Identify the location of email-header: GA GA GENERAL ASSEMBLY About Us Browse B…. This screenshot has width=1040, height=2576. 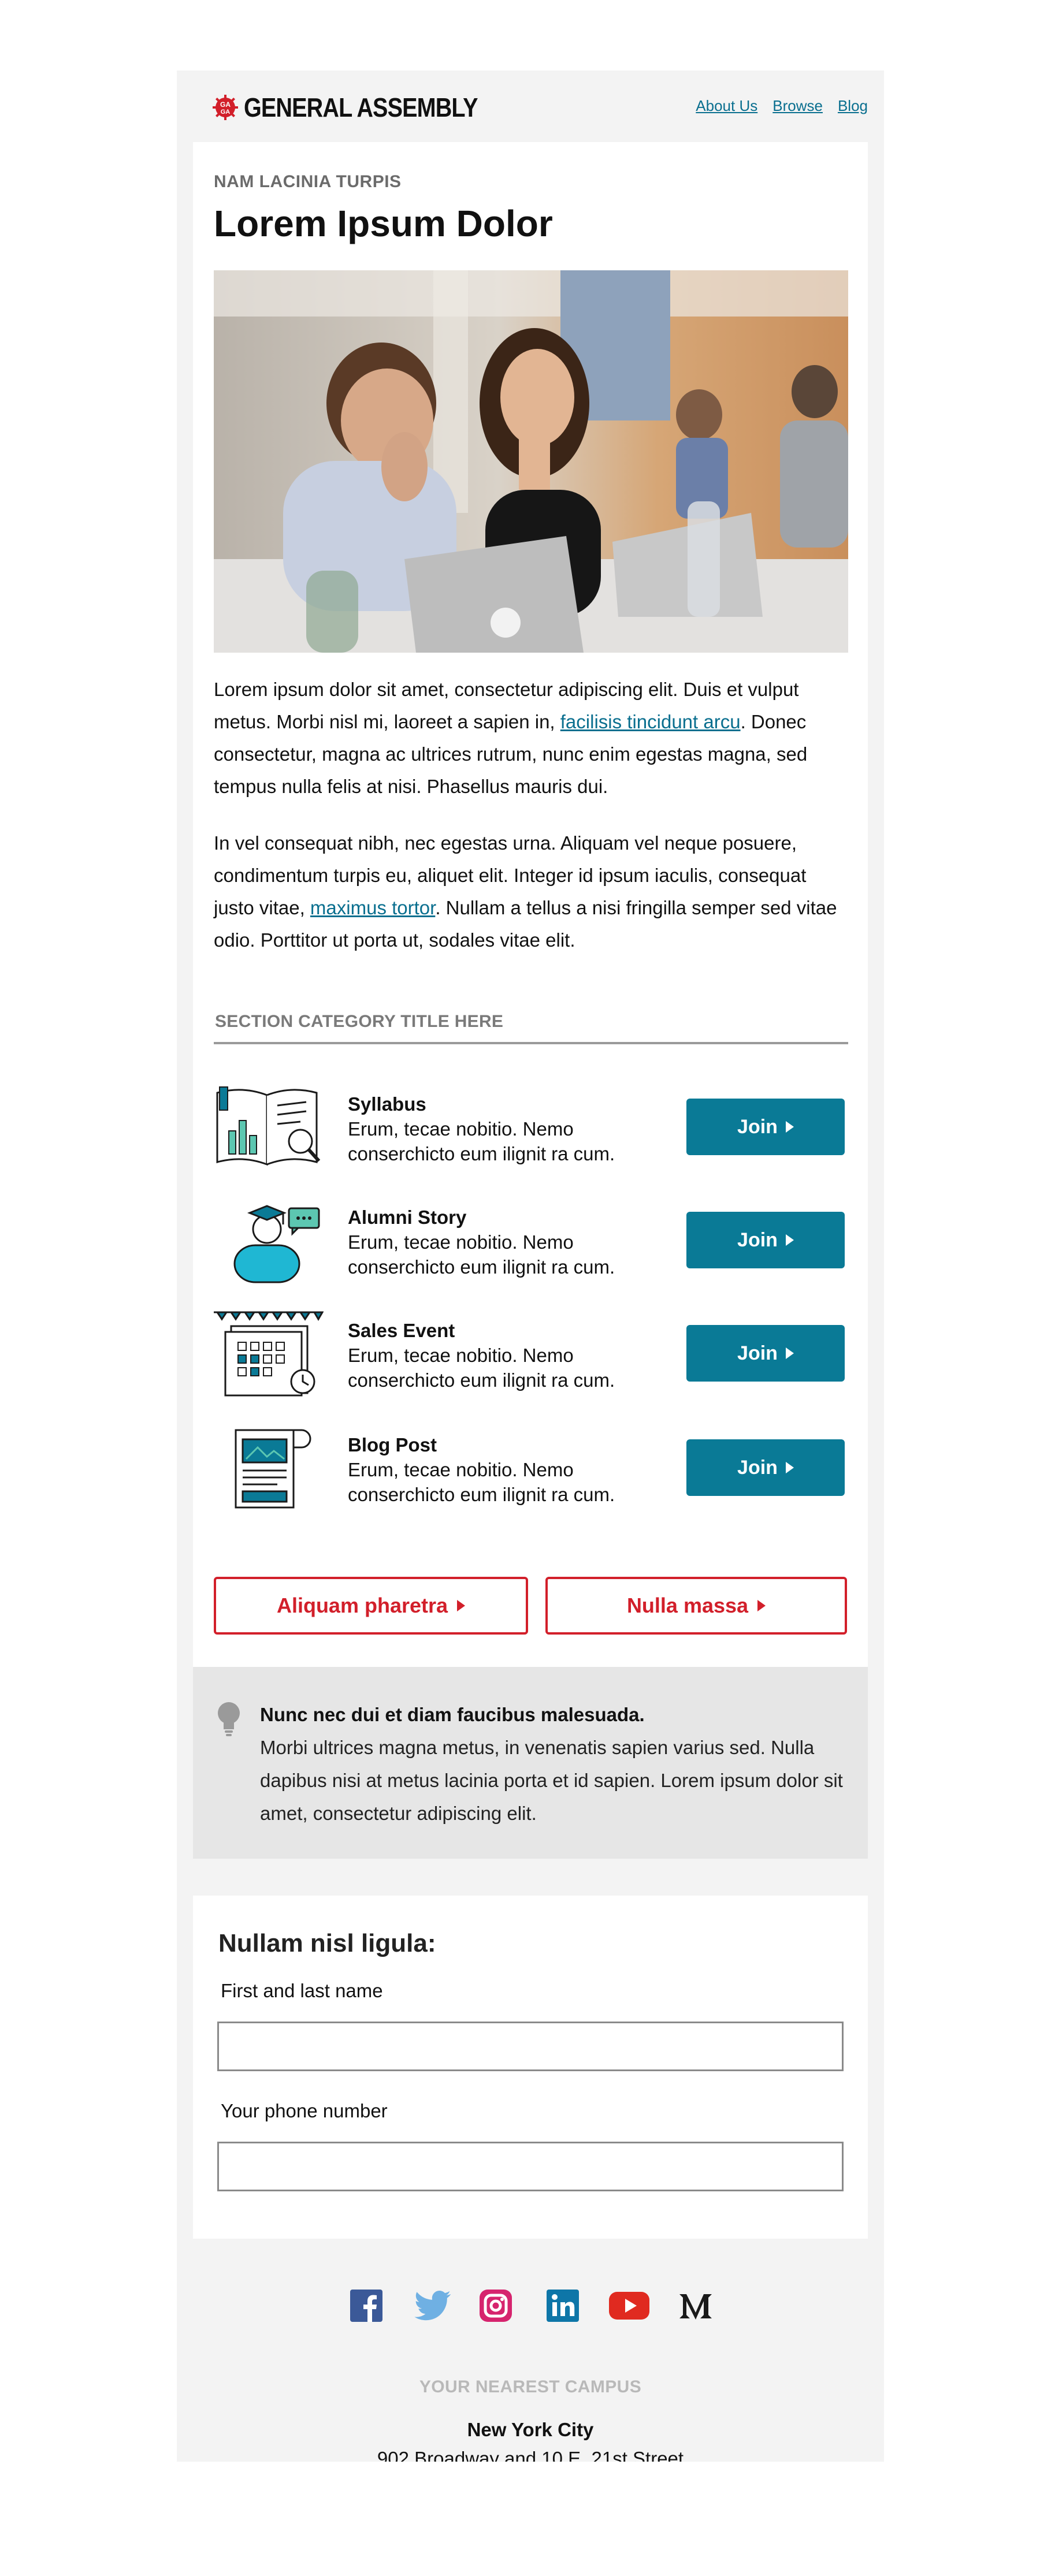
(530, 106).